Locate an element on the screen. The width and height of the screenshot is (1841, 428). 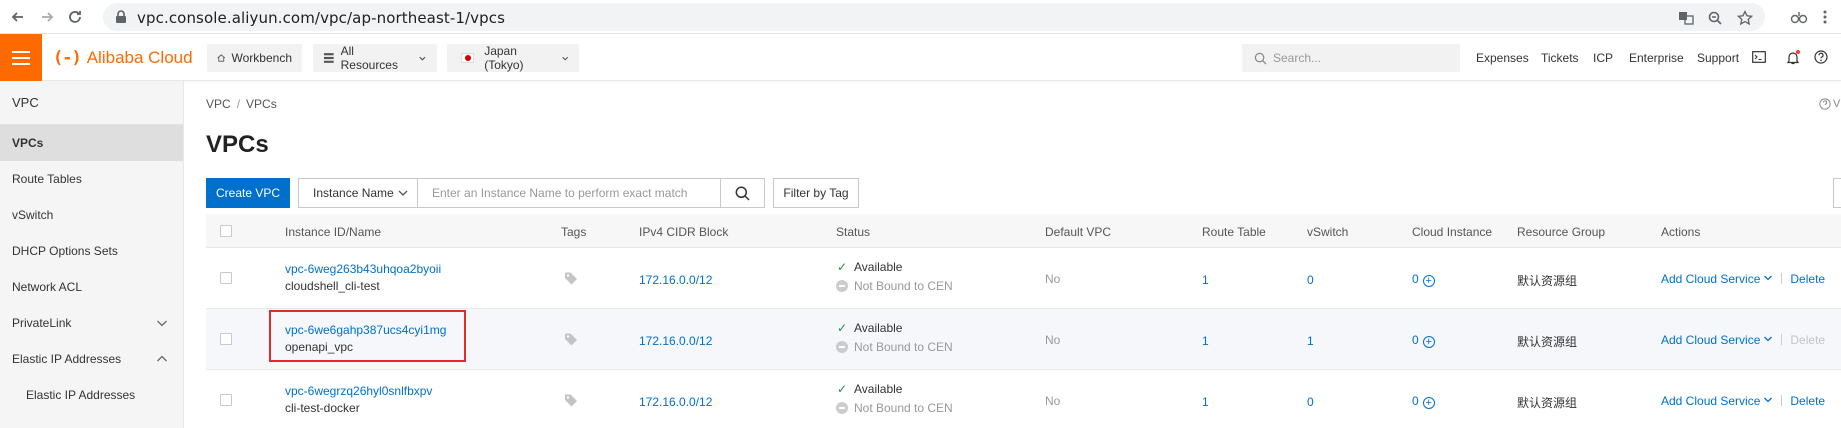
vswitch-count: 1 is located at coordinates (1310, 341).